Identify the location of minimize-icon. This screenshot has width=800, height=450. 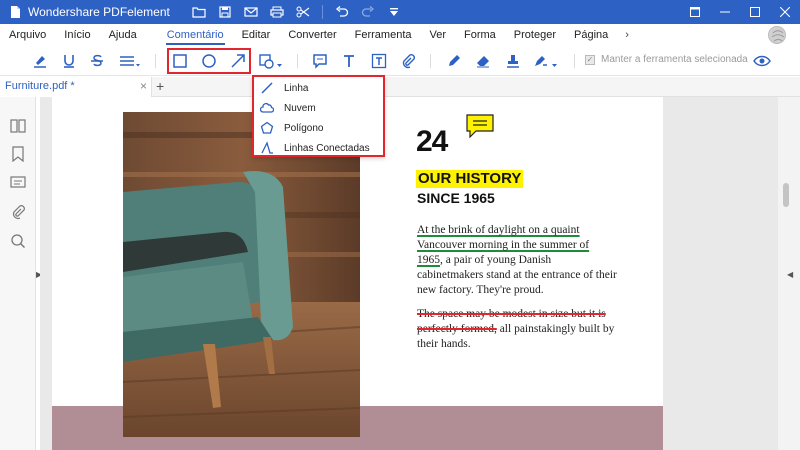
(725, 12).